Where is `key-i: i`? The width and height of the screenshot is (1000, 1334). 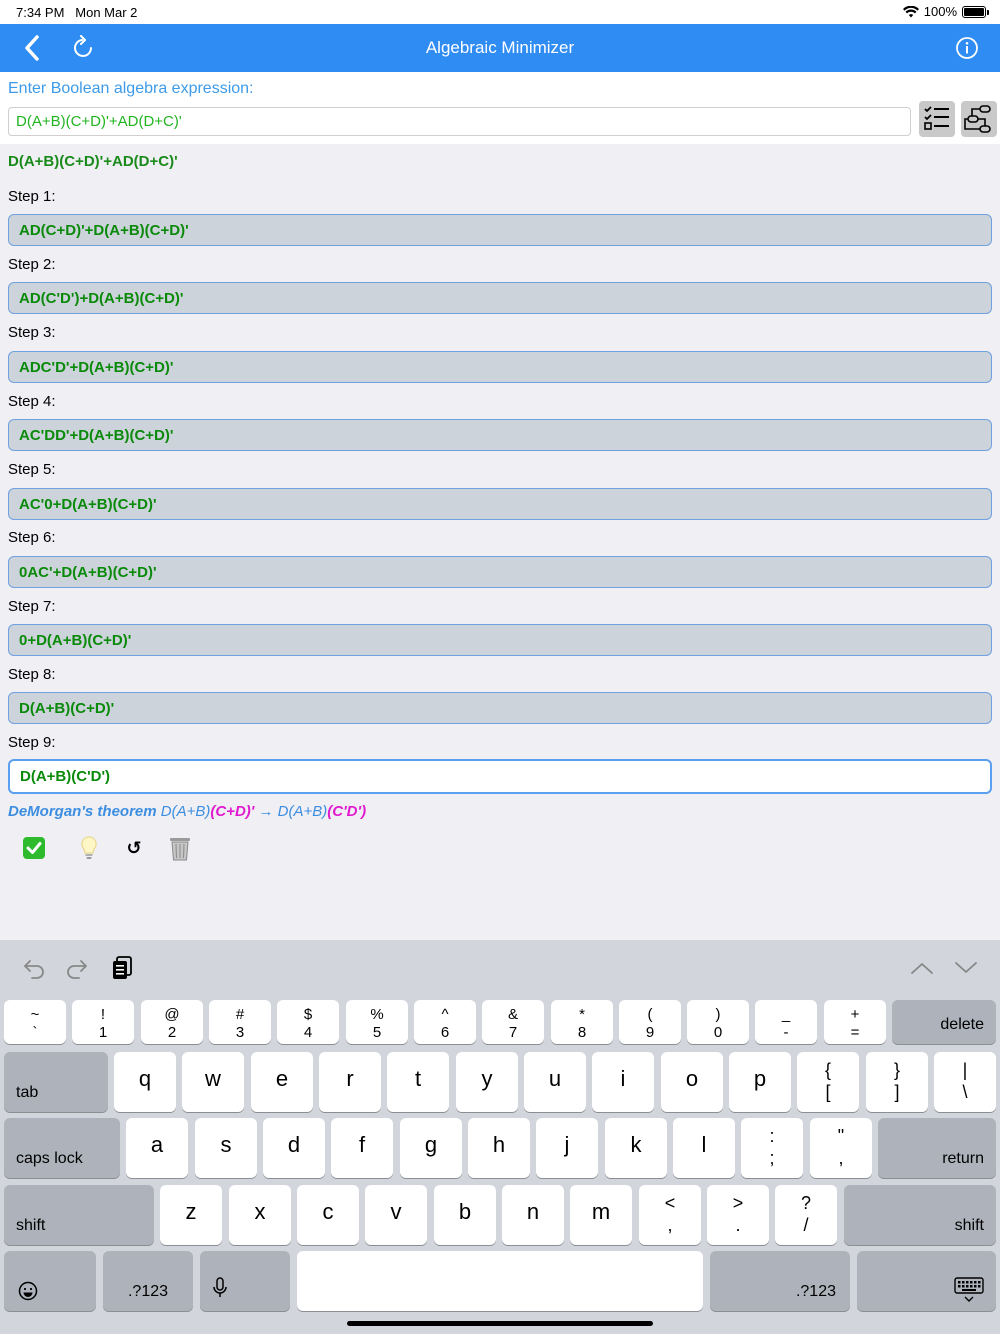 key-i: i is located at coordinates (623, 1082).